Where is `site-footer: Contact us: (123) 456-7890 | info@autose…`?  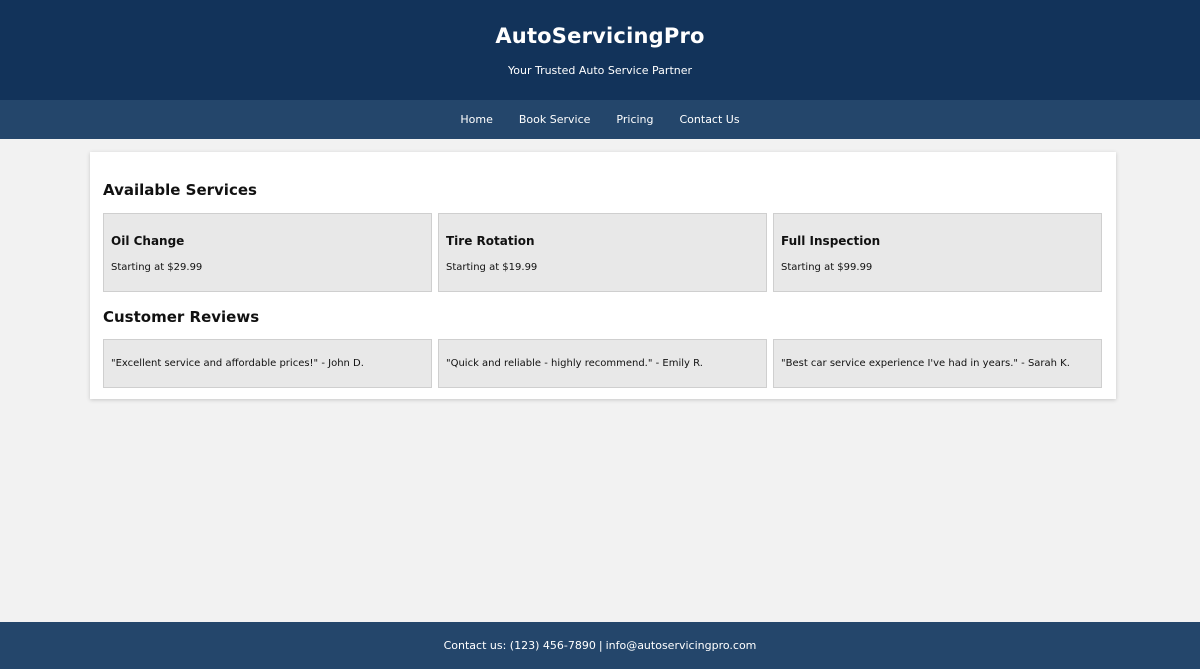
site-footer: Contact us: (123) 456-7890 | info@autose… is located at coordinates (600, 645).